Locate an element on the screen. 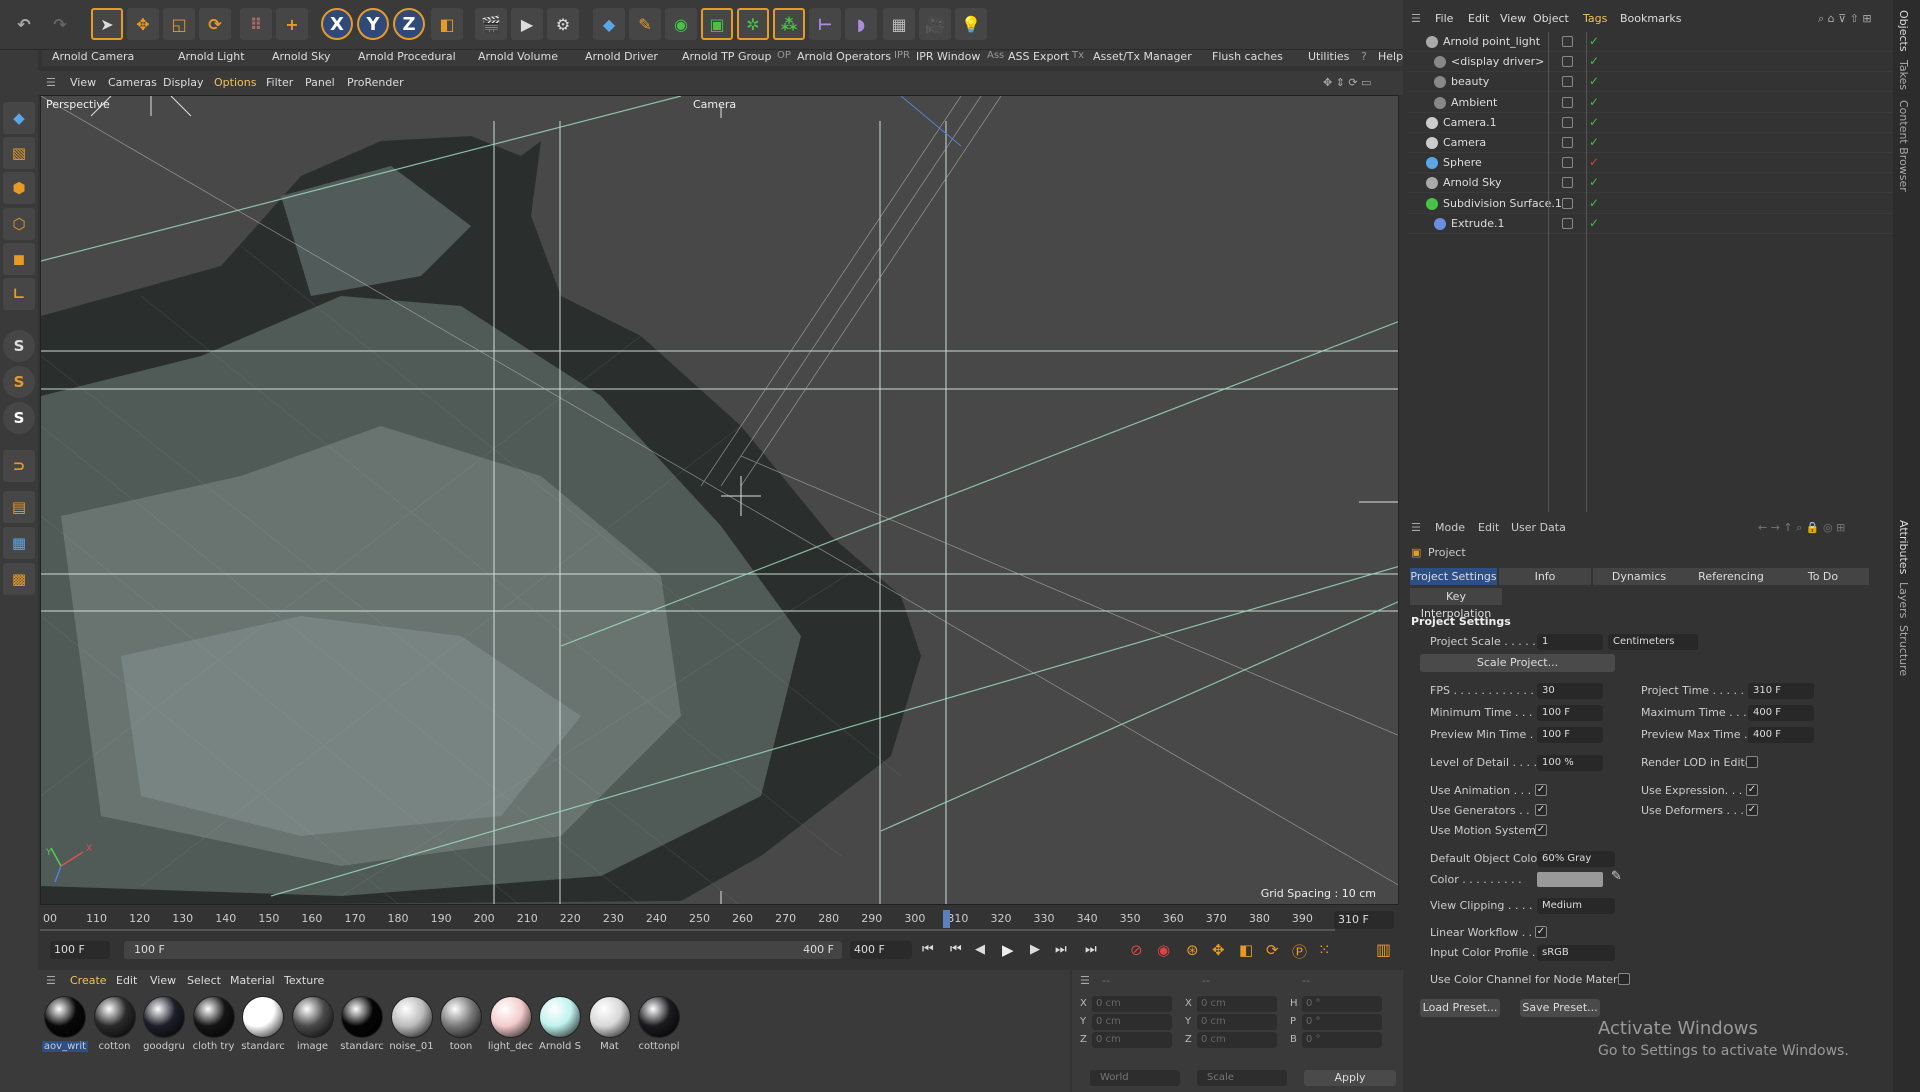 The image size is (1920, 1092). material-swatch: cloth try is located at coordinates (214, 1024).